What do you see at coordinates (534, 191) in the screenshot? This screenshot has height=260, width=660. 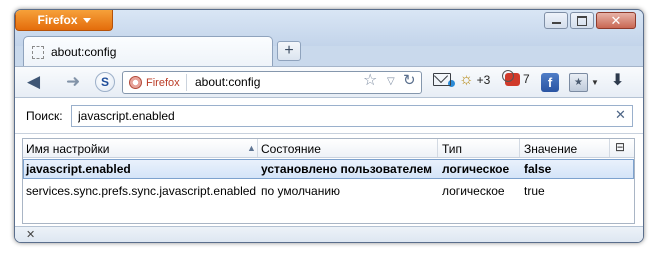 I see `pref-value-cell: true` at bounding box center [534, 191].